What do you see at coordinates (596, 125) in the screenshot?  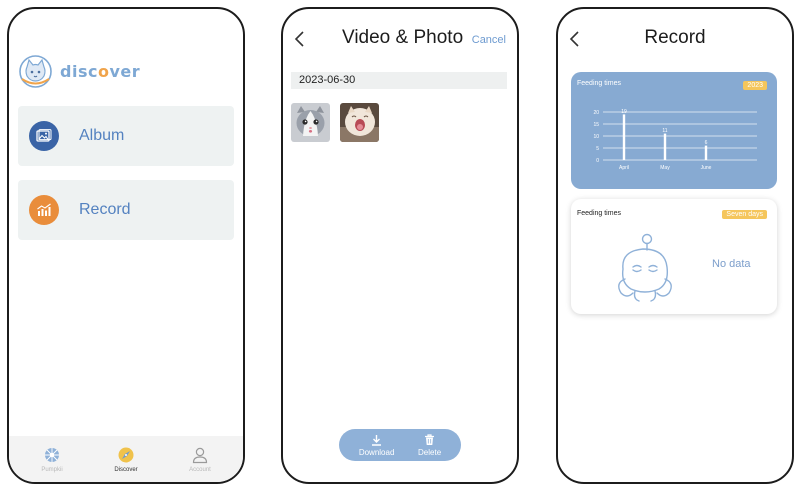 I see `y-tick-label: 15` at bounding box center [596, 125].